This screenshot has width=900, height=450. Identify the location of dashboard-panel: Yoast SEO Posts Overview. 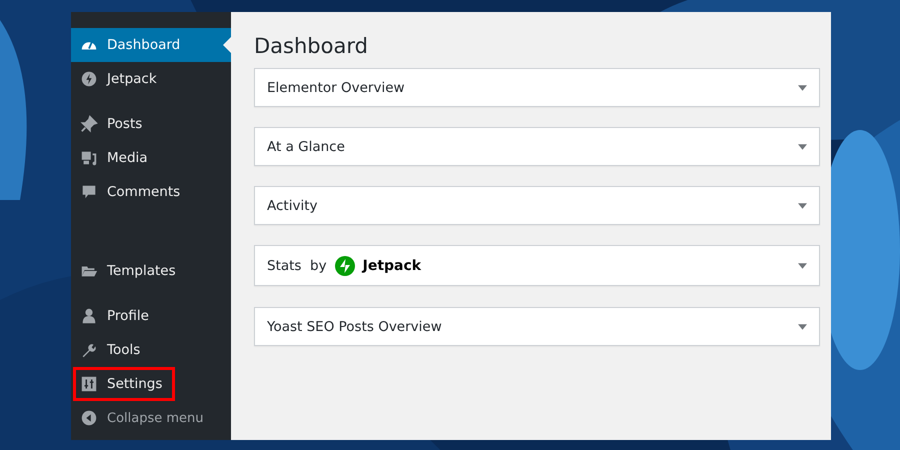
(537, 326).